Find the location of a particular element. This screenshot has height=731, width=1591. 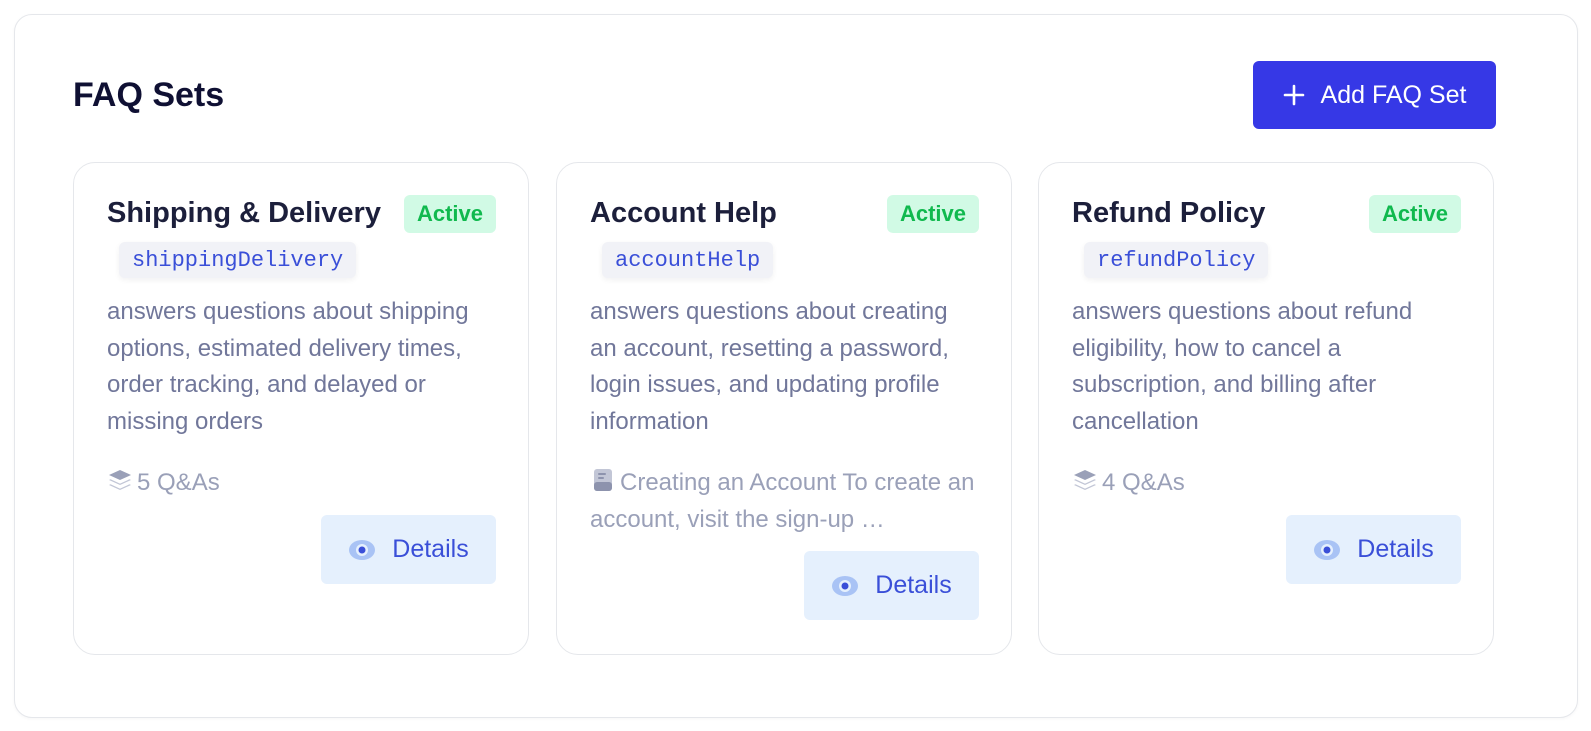

card-meta: 5 Q&As is located at coordinates (302, 483).